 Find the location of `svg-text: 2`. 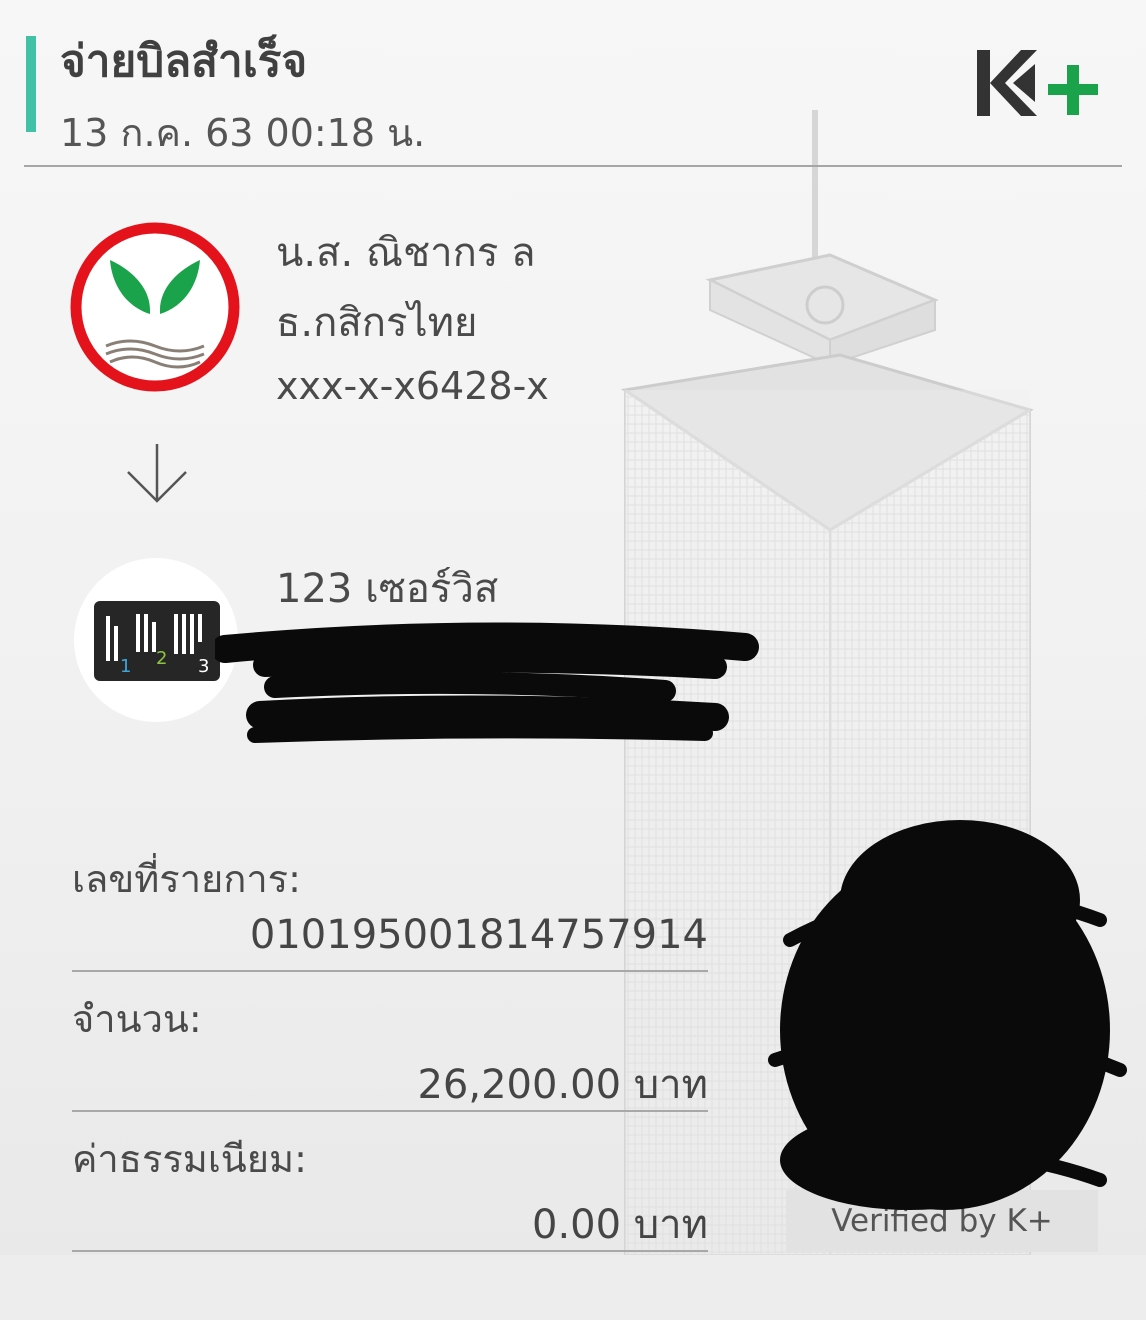

svg-text: 2 is located at coordinates (161, 658).